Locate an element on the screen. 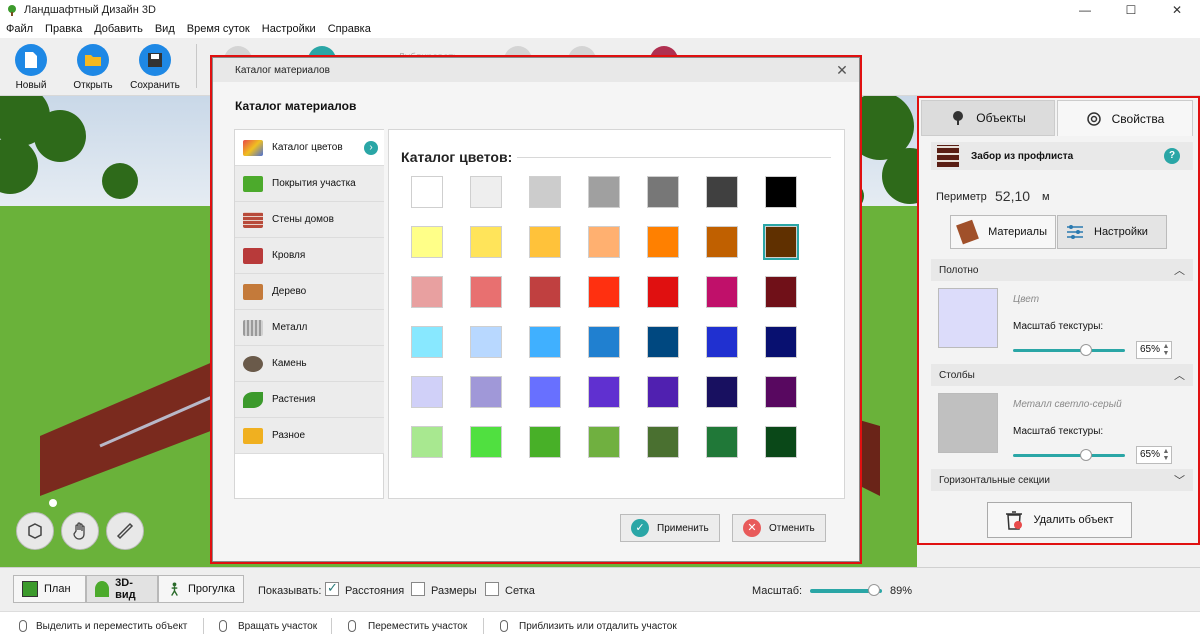  maximize-button: ☐ is located at coordinates (1131, 10).